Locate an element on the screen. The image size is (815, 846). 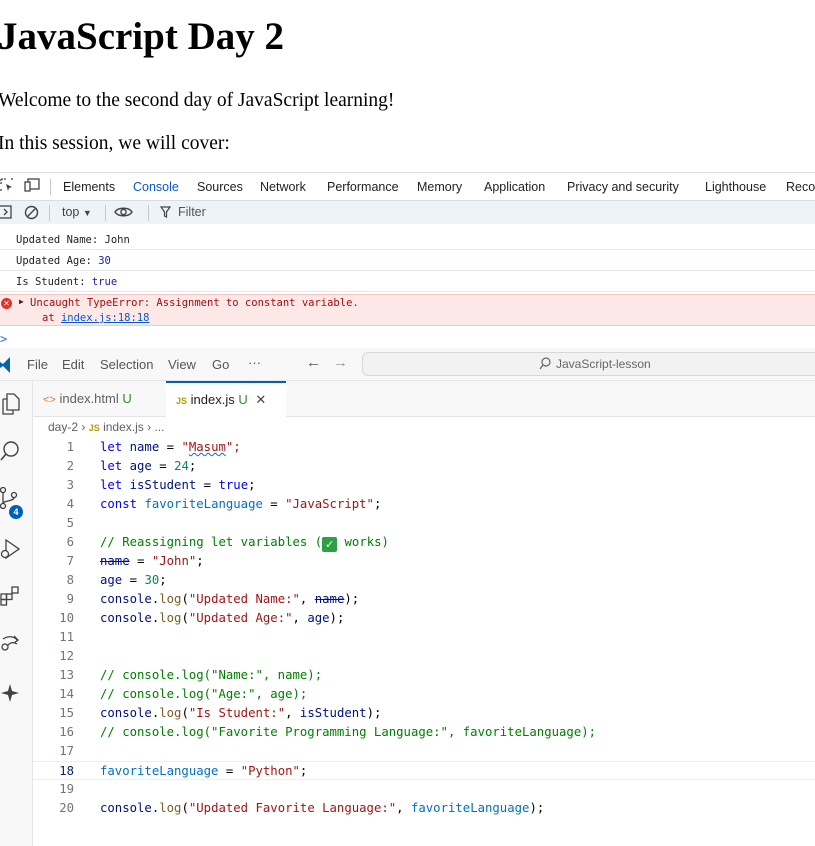
command-center-search: JavaScript-lesson is located at coordinates (588, 364).